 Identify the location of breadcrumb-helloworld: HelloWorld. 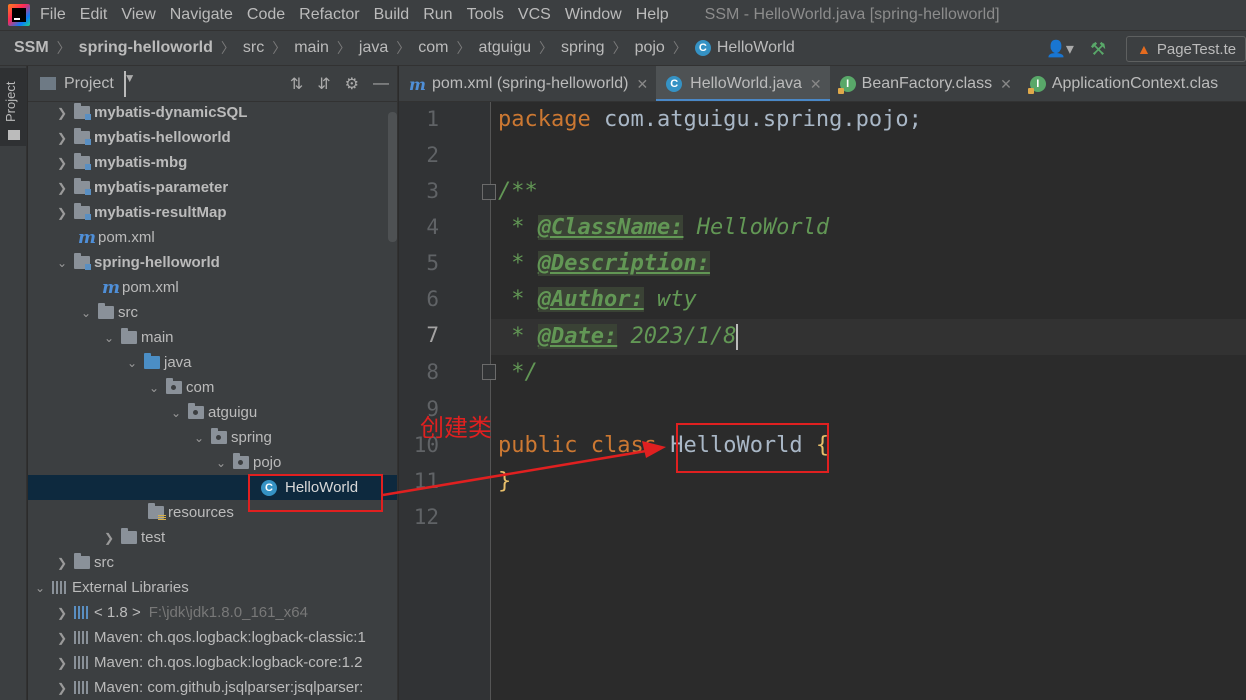
(756, 48).